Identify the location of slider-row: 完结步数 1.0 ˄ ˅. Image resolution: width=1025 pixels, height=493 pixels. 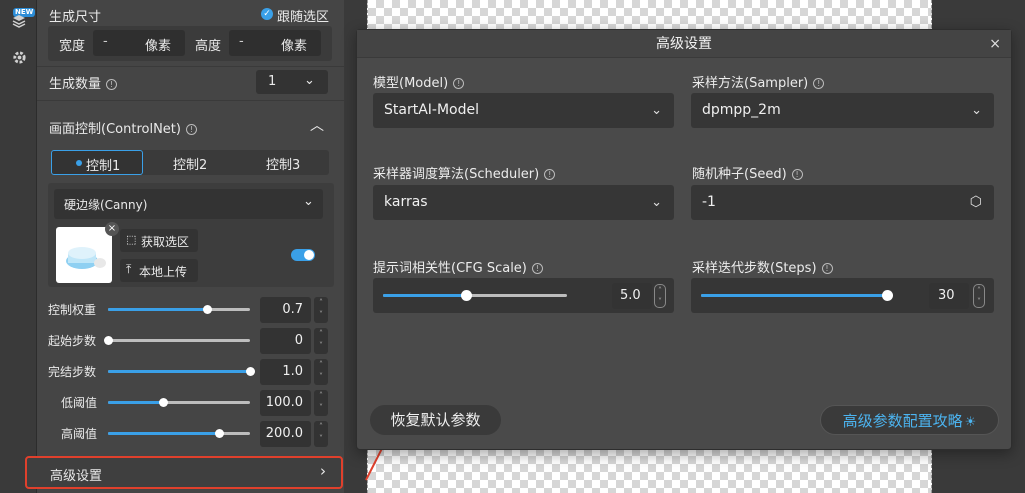
(190, 372).